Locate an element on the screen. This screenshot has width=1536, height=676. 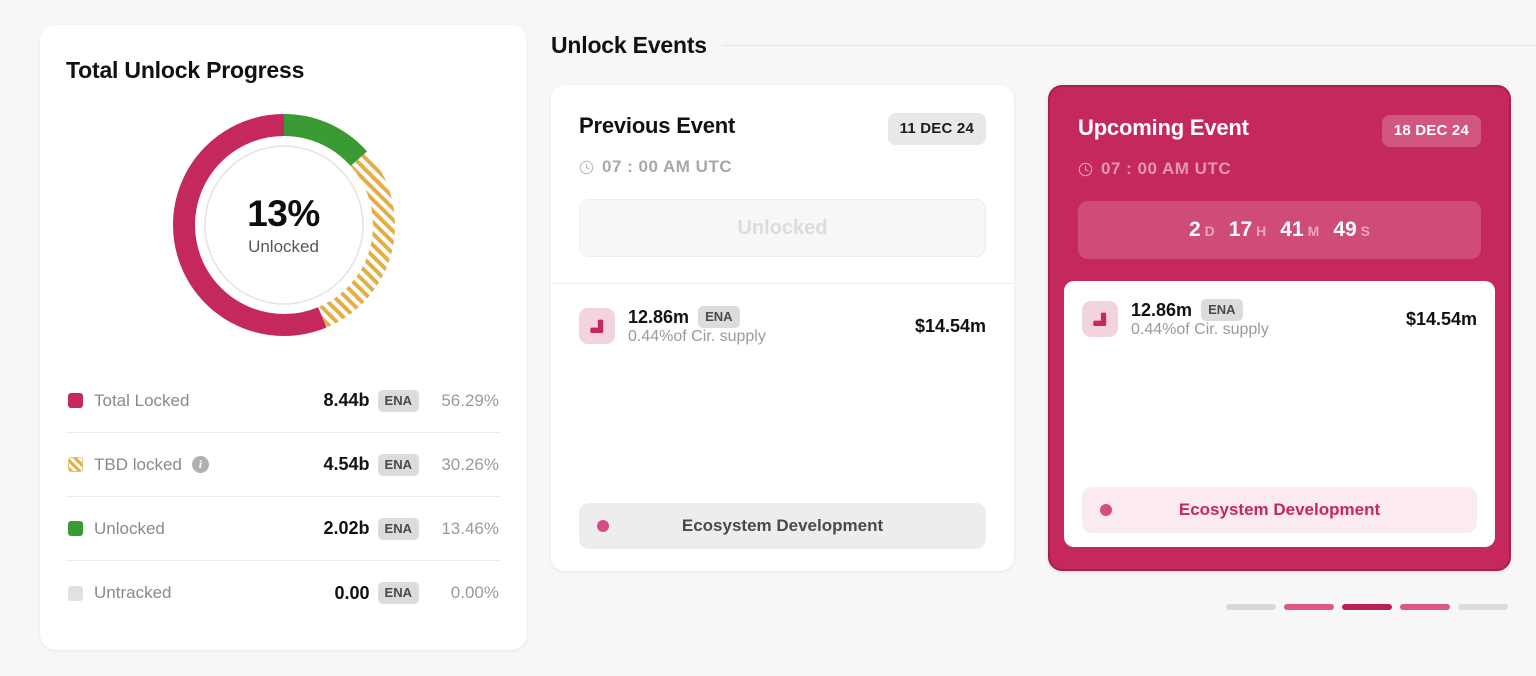
green-swatch-icon is located at coordinates (75, 528).